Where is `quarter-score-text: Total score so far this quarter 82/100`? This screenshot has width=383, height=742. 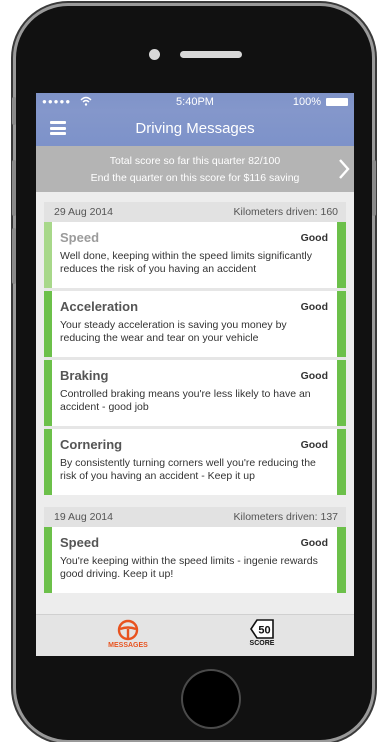
quarter-score-text: Total score so far this quarter 82/100 is located at coordinates (195, 161).